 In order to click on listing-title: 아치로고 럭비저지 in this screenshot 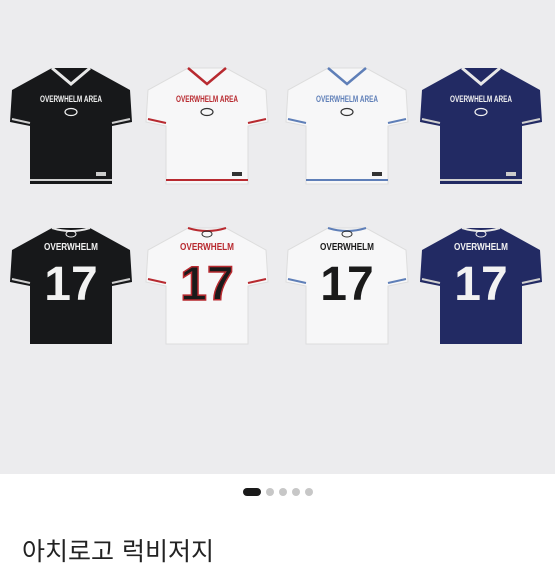, I will do `click(118, 551)`.